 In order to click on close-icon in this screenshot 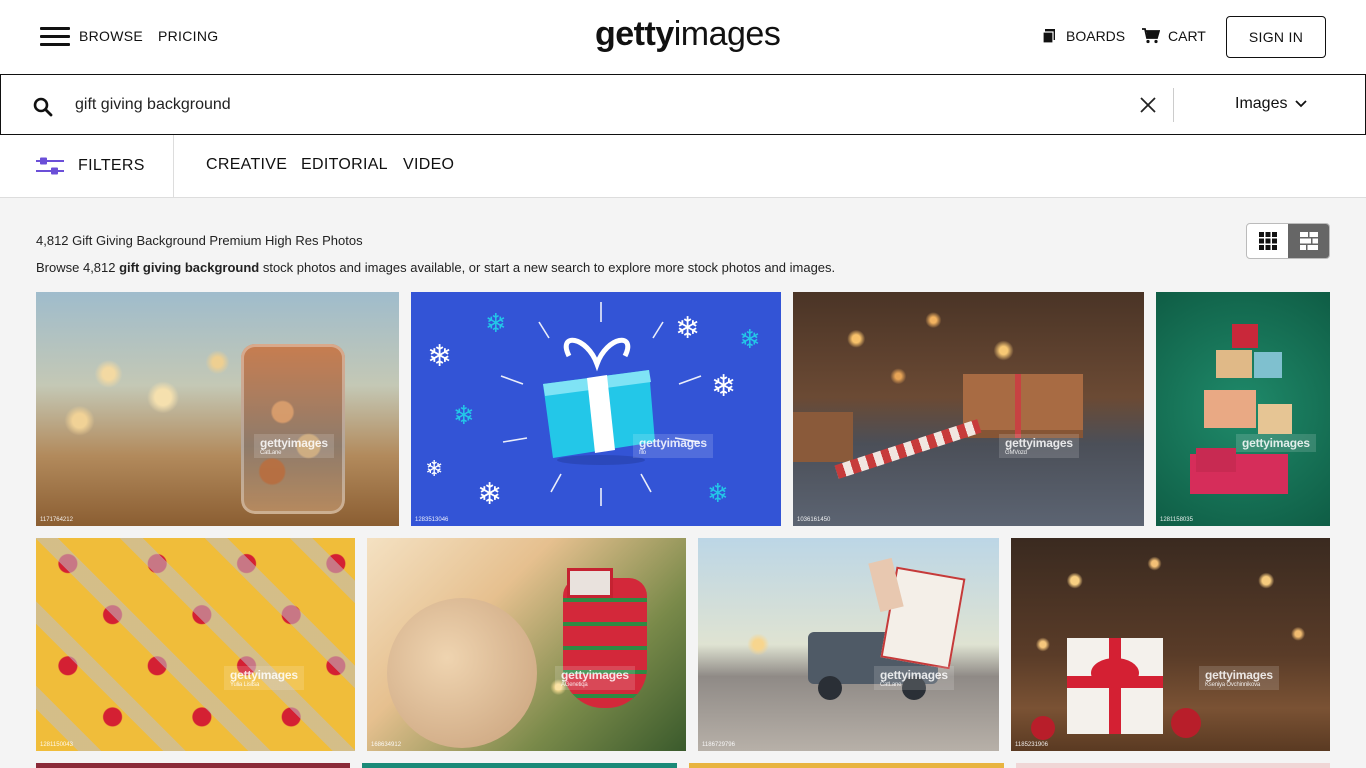, I will do `click(1148, 105)`.